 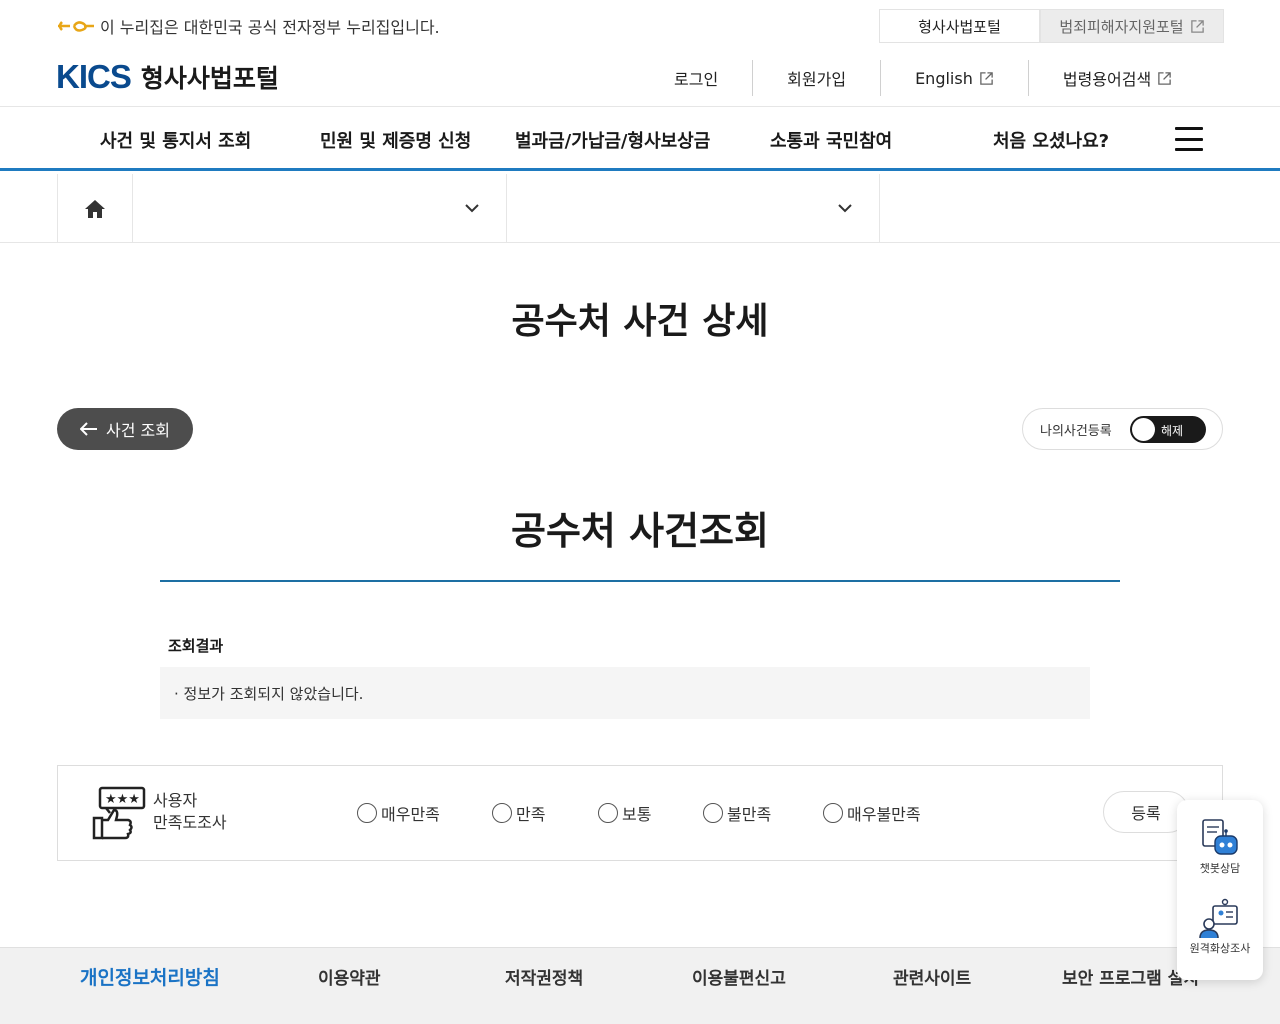 I want to click on radio-label: 보통, so click(x=637, y=814).